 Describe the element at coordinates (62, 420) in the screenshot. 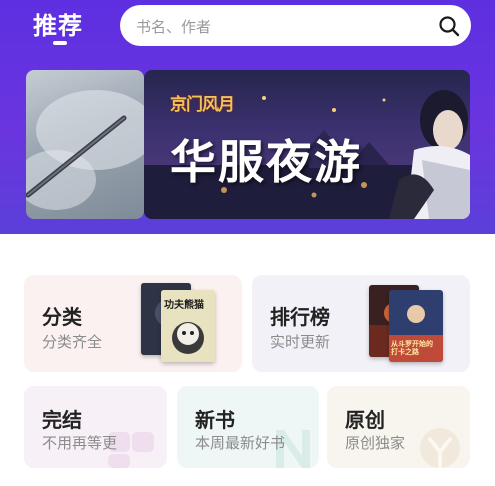

I see `card-title: 完结` at that location.